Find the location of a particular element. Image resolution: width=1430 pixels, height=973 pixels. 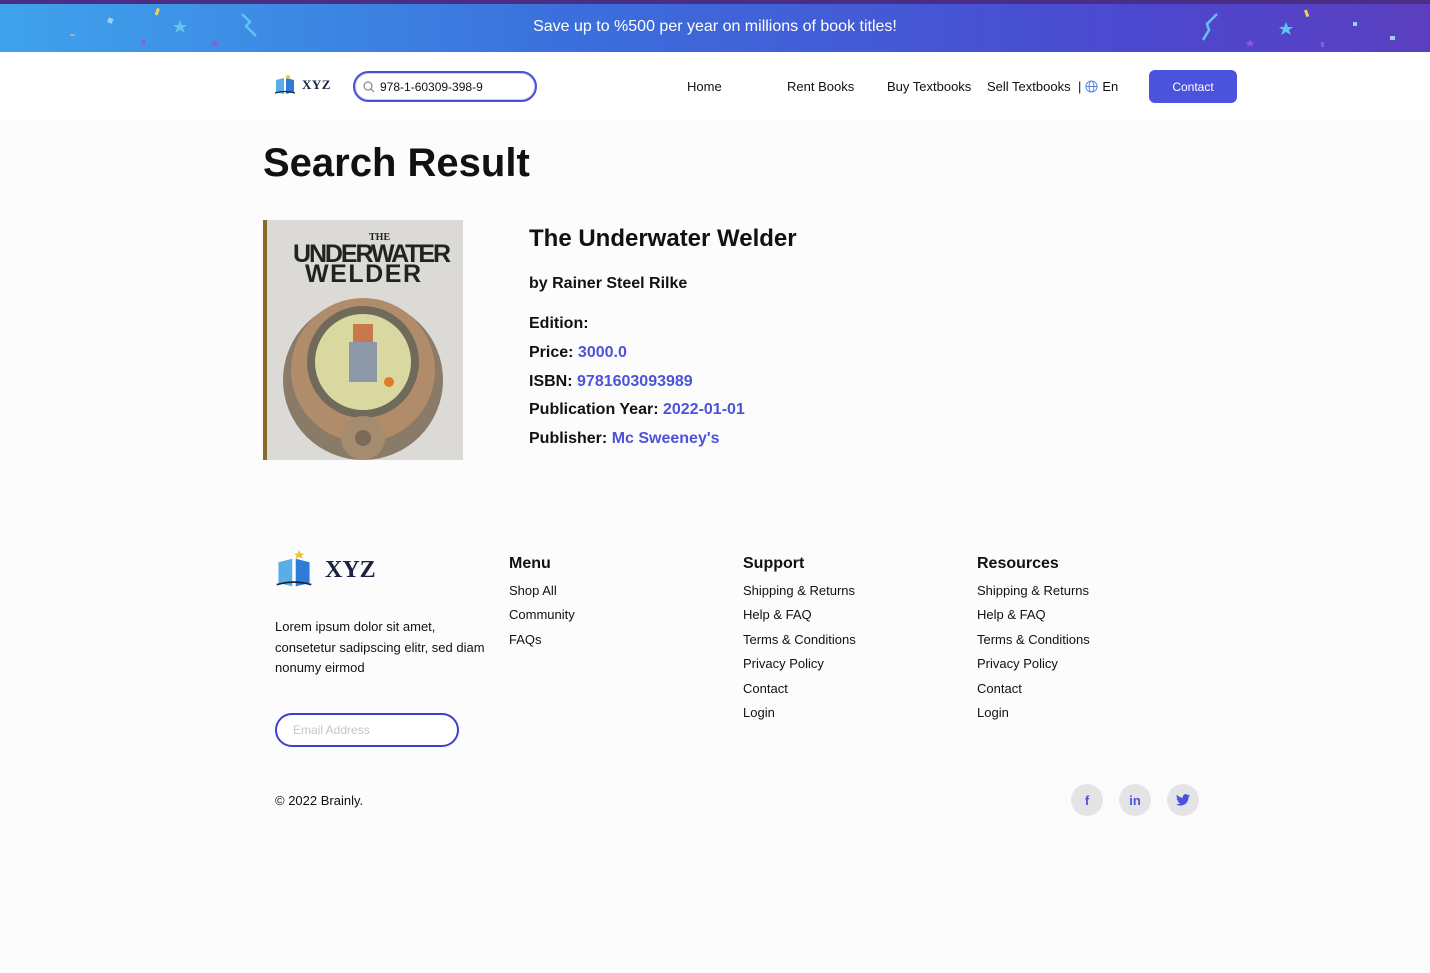

isbn-label: ISBN: is located at coordinates (551, 381).